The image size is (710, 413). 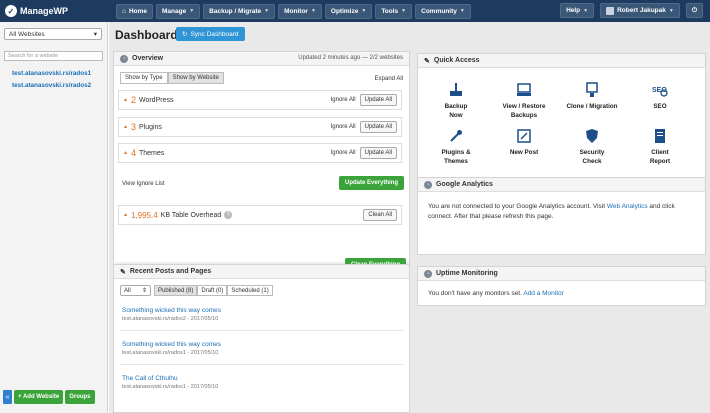 I want to click on tab-scheduled: Scheduled (1), so click(x=250, y=290).